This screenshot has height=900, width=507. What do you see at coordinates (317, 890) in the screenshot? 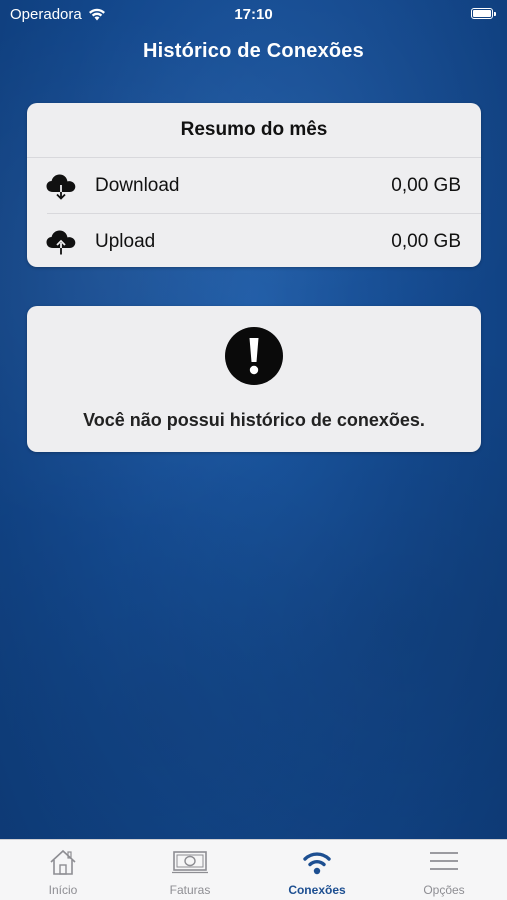
I see `tab-conexoes-label: Conexões` at bounding box center [317, 890].